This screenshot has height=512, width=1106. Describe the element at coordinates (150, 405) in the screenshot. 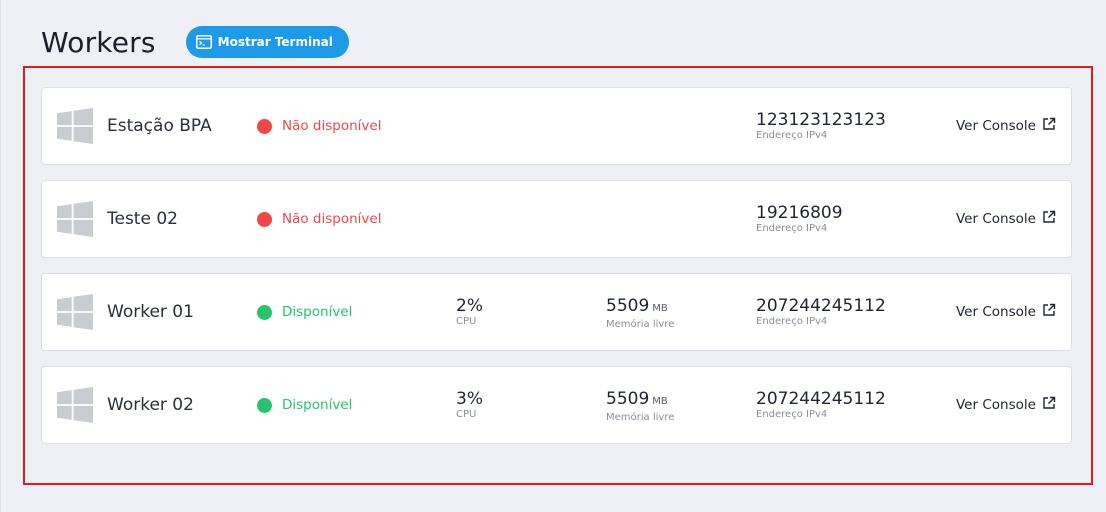

I see `worker-name: Worker 02` at that location.